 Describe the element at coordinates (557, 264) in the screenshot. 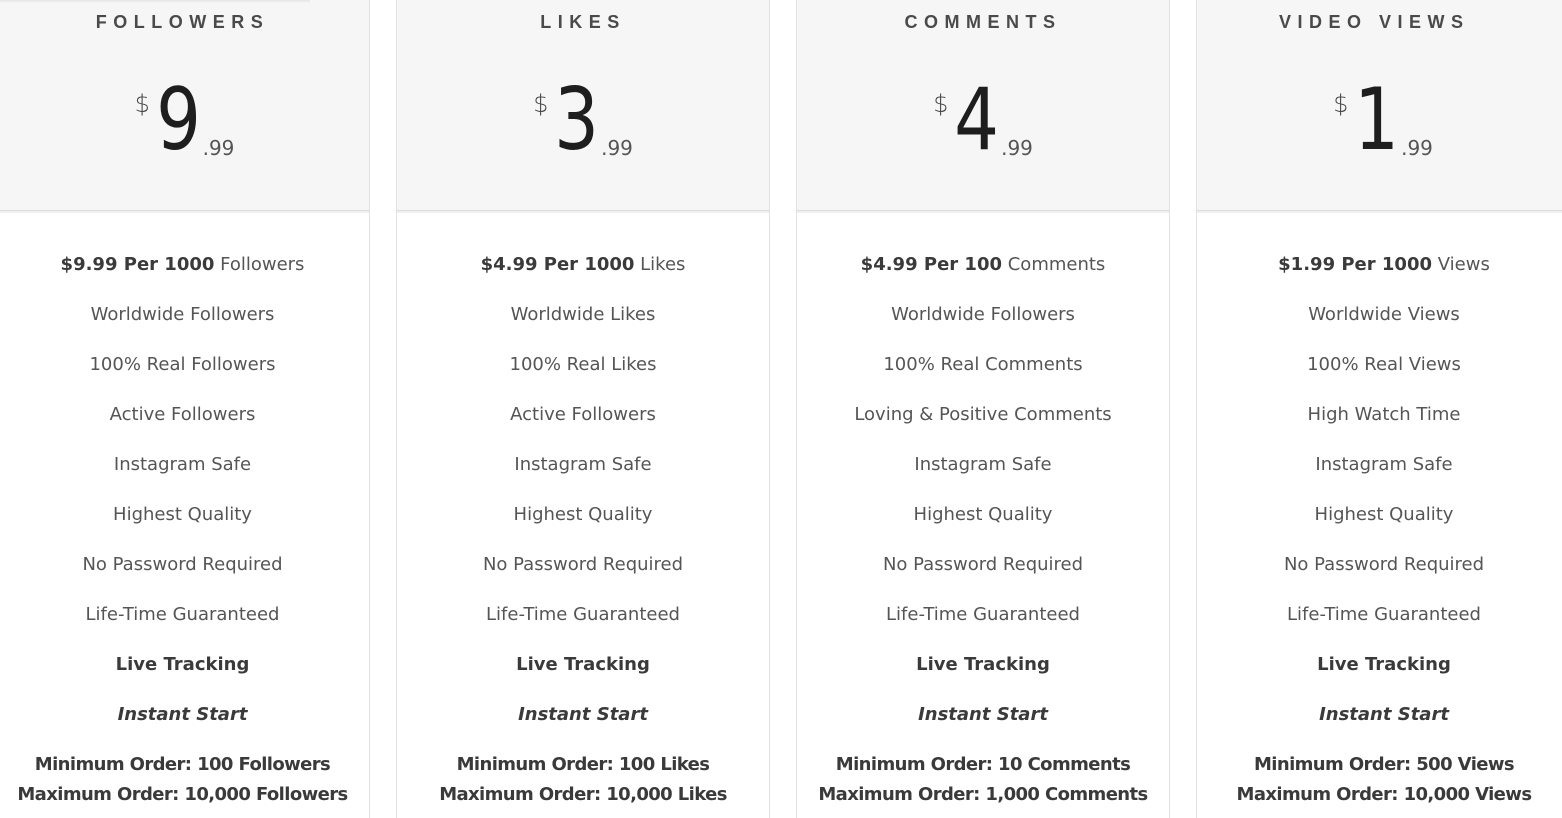

I see `rate-bold: $4.99 Per 1000` at that location.